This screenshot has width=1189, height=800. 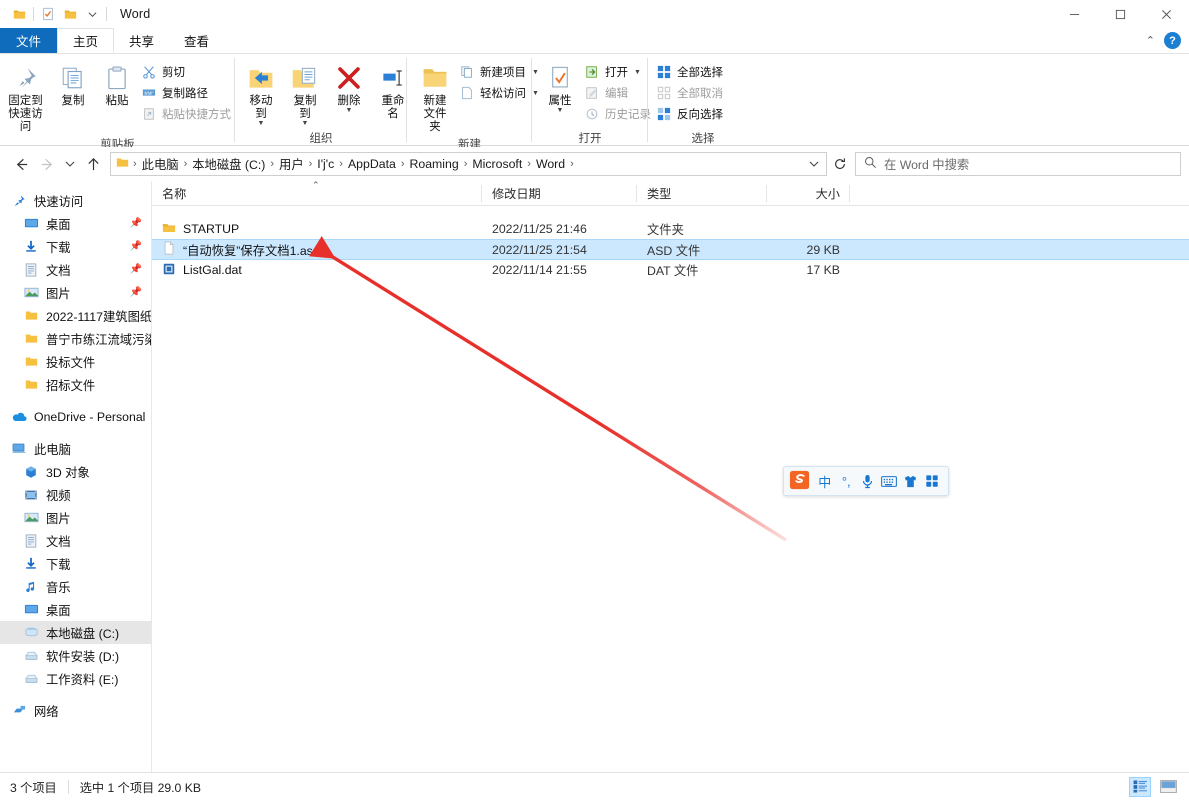 What do you see at coordinates (261, 94) in the screenshot?
I see `move-to-button: 移动到 ▼` at bounding box center [261, 94].